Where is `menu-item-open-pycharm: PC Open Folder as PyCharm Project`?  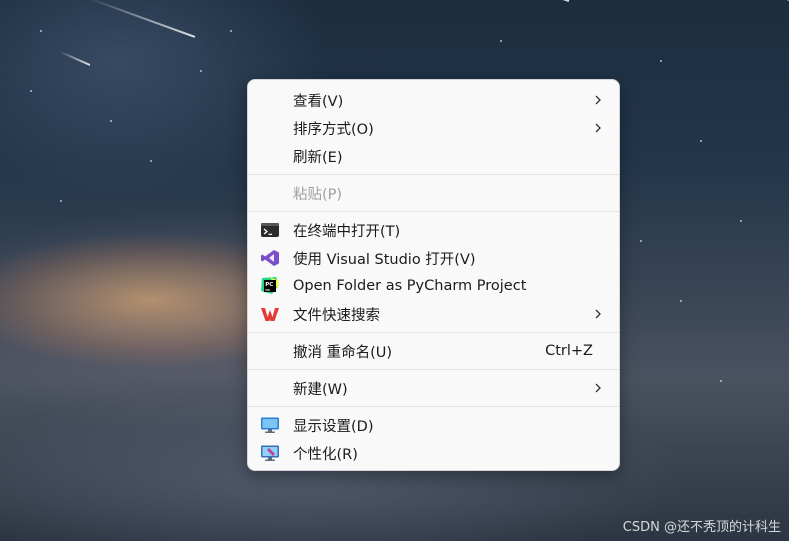 menu-item-open-pycharm: PC Open Folder as PyCharm Project is located at coordinates (433, 286).